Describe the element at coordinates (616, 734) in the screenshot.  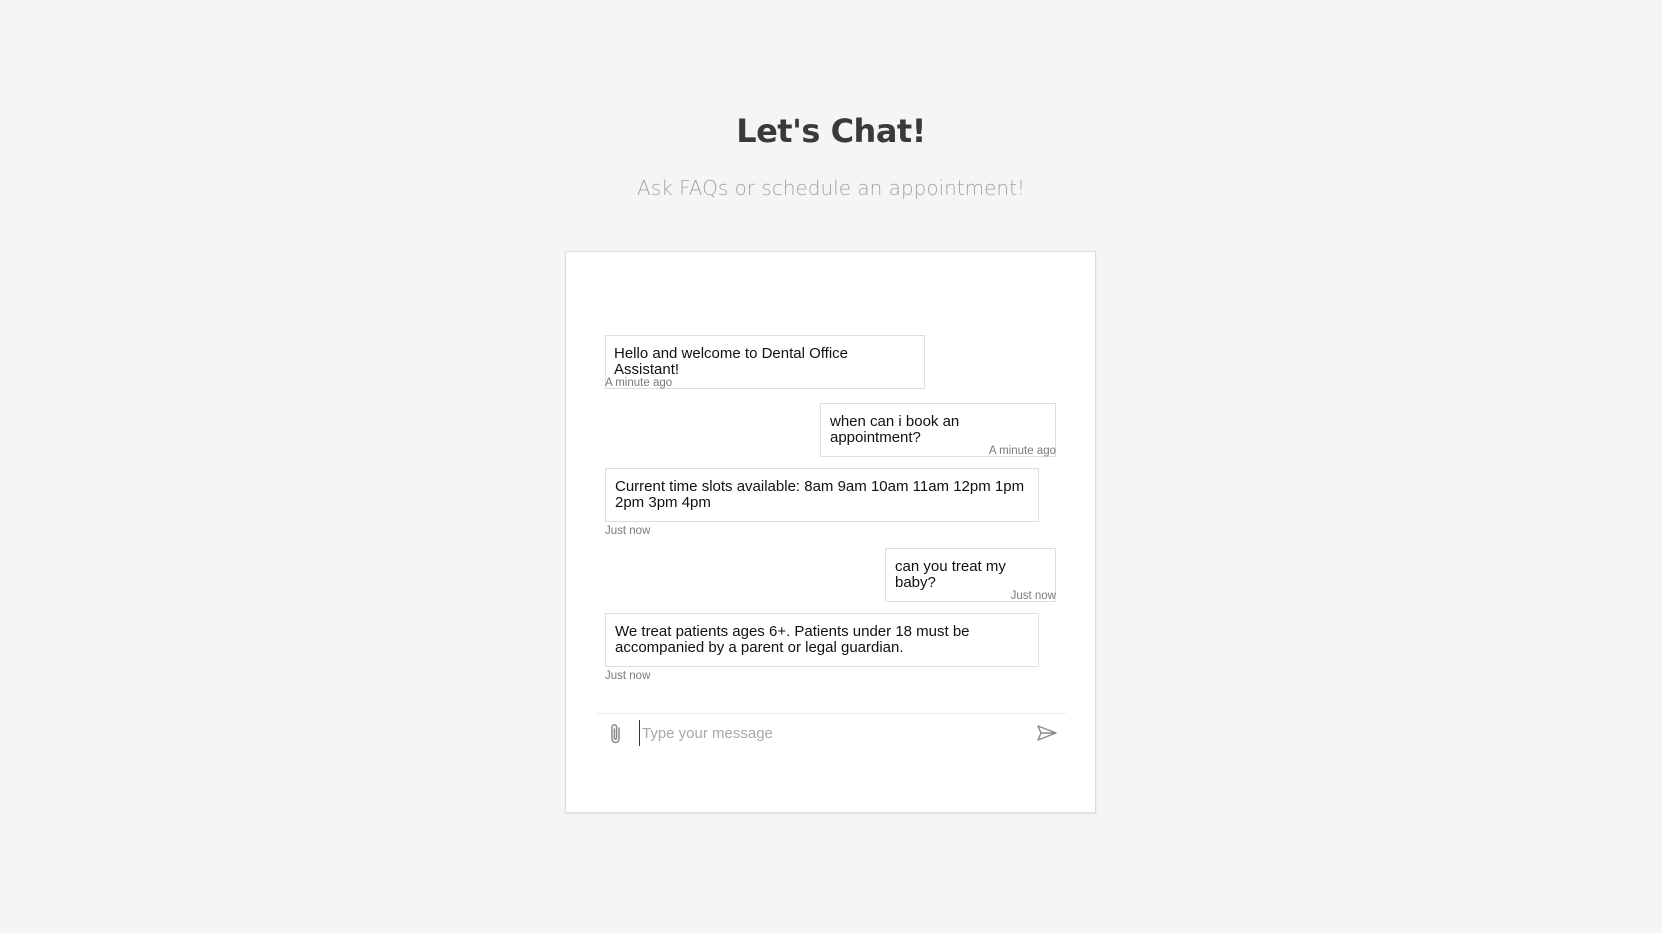
I see `paperclip-icon` at that location.